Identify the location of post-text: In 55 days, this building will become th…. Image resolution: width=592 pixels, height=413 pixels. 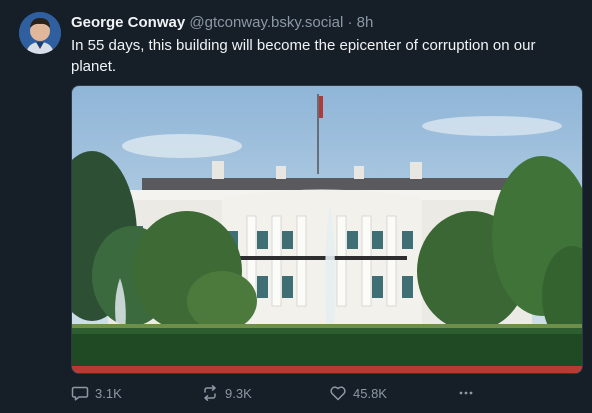
(303, 56).